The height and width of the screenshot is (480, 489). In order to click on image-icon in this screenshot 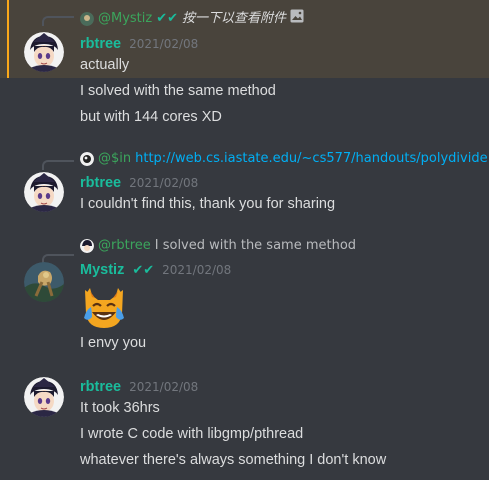, I will do `click(297, 18)`.